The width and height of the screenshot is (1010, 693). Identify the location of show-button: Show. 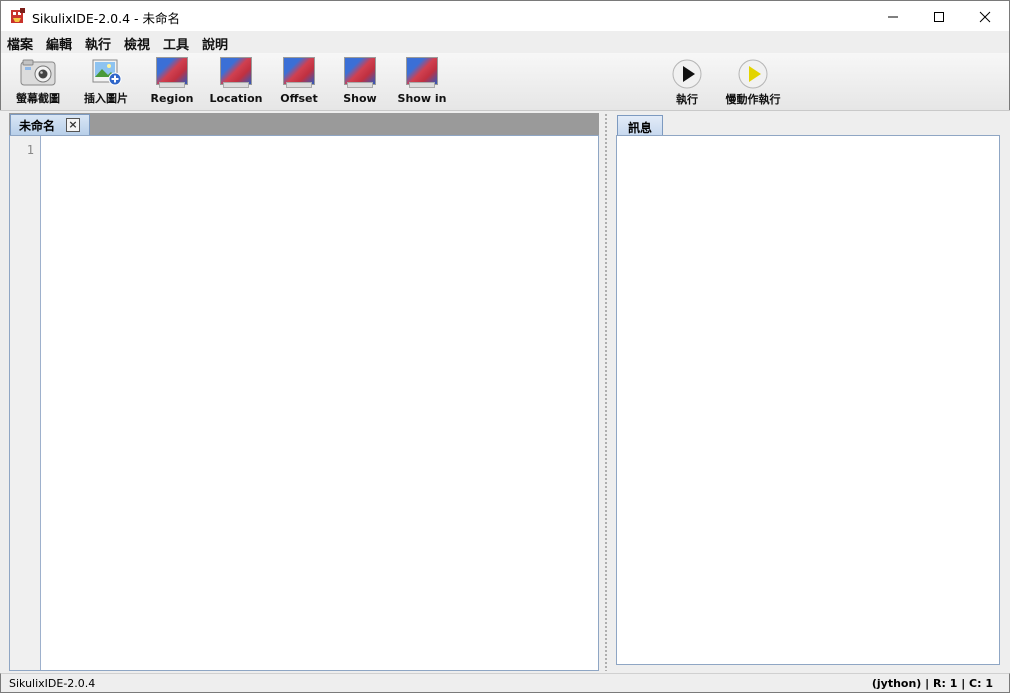
(360, 81).